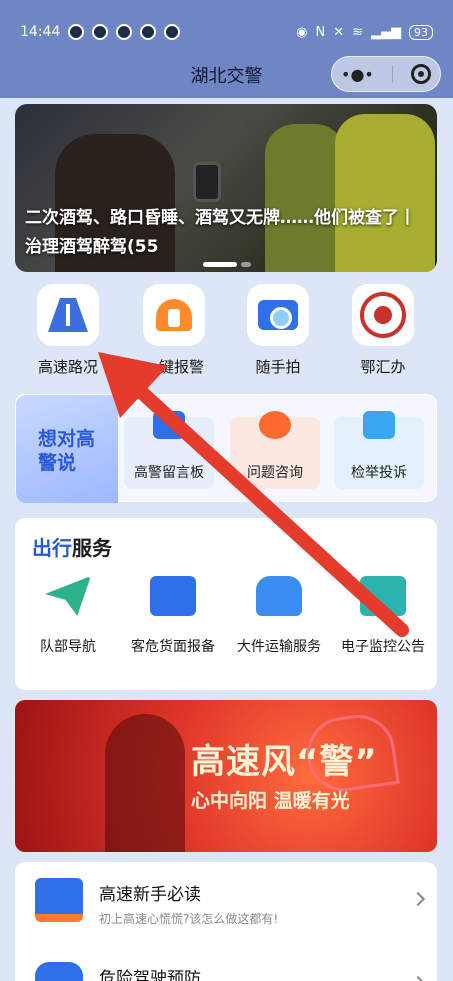 Image resolution: width=453 pixels, height=981 pixels. What do you see at coordinates (279, 596) in the screenshot?
I see `car-icon` at bounding box center [279, 596].